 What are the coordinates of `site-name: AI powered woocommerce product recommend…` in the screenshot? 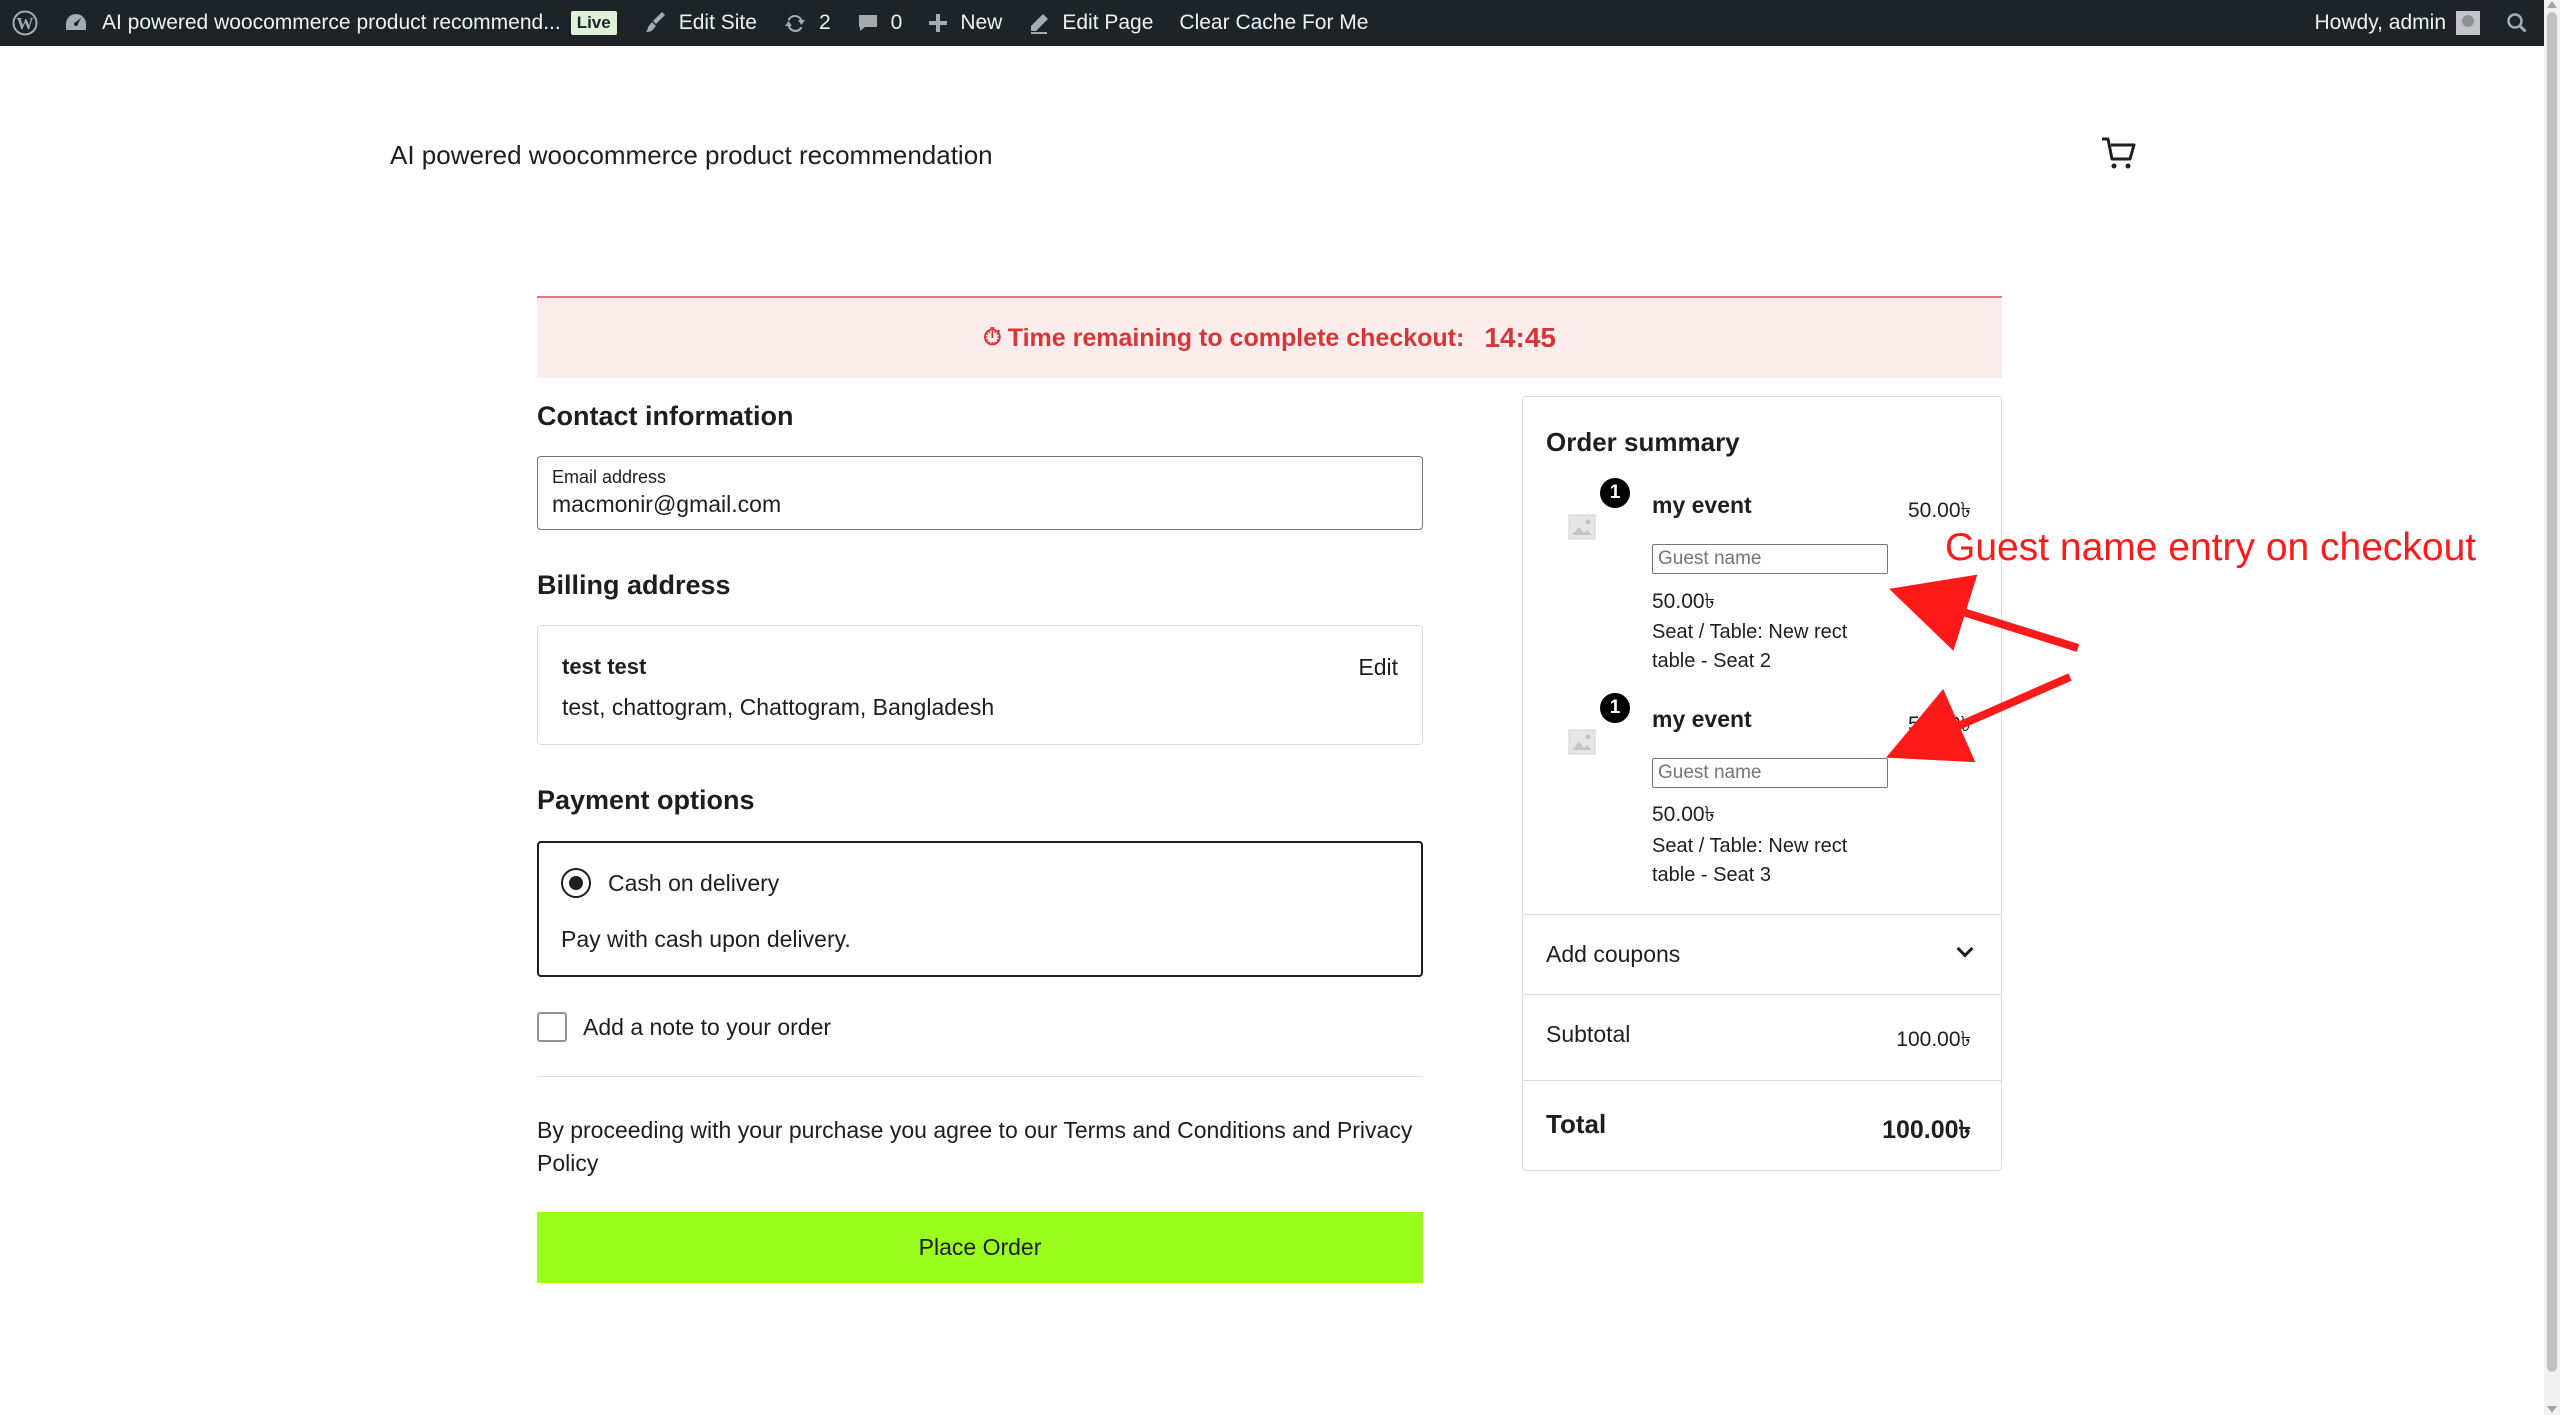 It's located at (331, 22).